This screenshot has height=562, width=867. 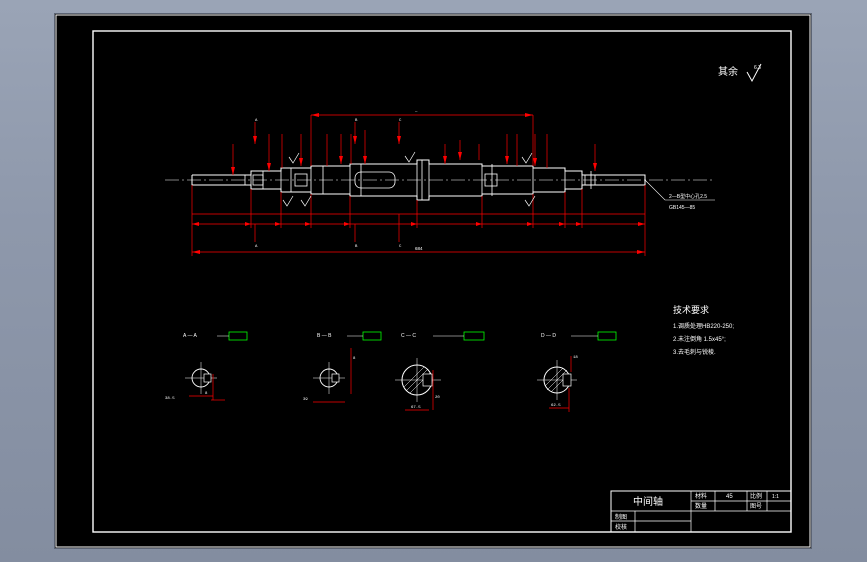 I want to click on scale-label: 比例, so click(x=756, y=496).